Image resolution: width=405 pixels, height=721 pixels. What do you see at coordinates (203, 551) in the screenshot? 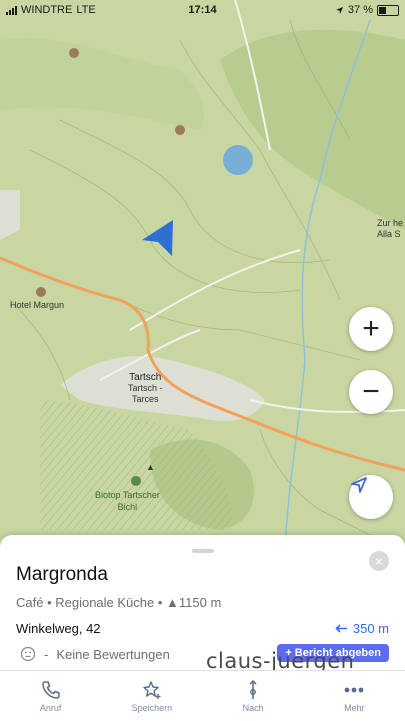
I see `sheet-drag-handle` at bounding box center [203, 551].